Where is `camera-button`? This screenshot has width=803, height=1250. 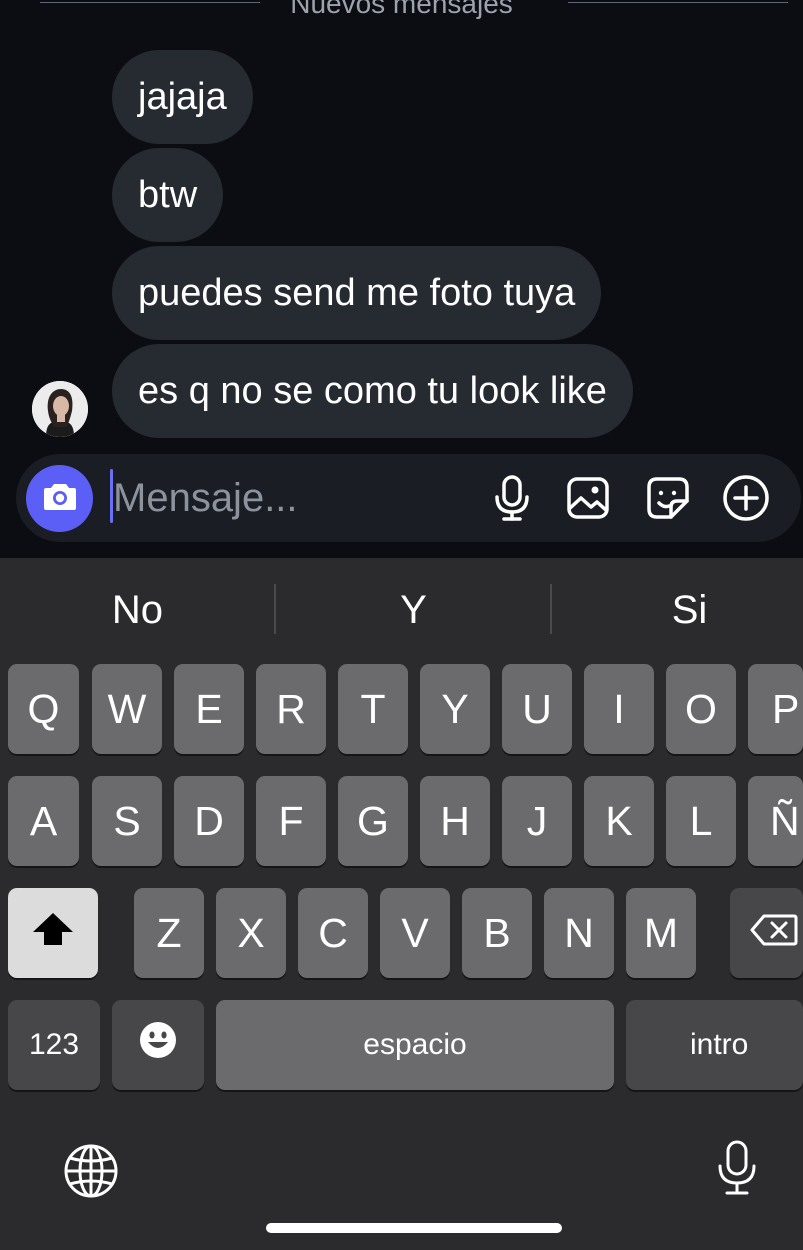 camera-button is located at coordinates (59, 498).